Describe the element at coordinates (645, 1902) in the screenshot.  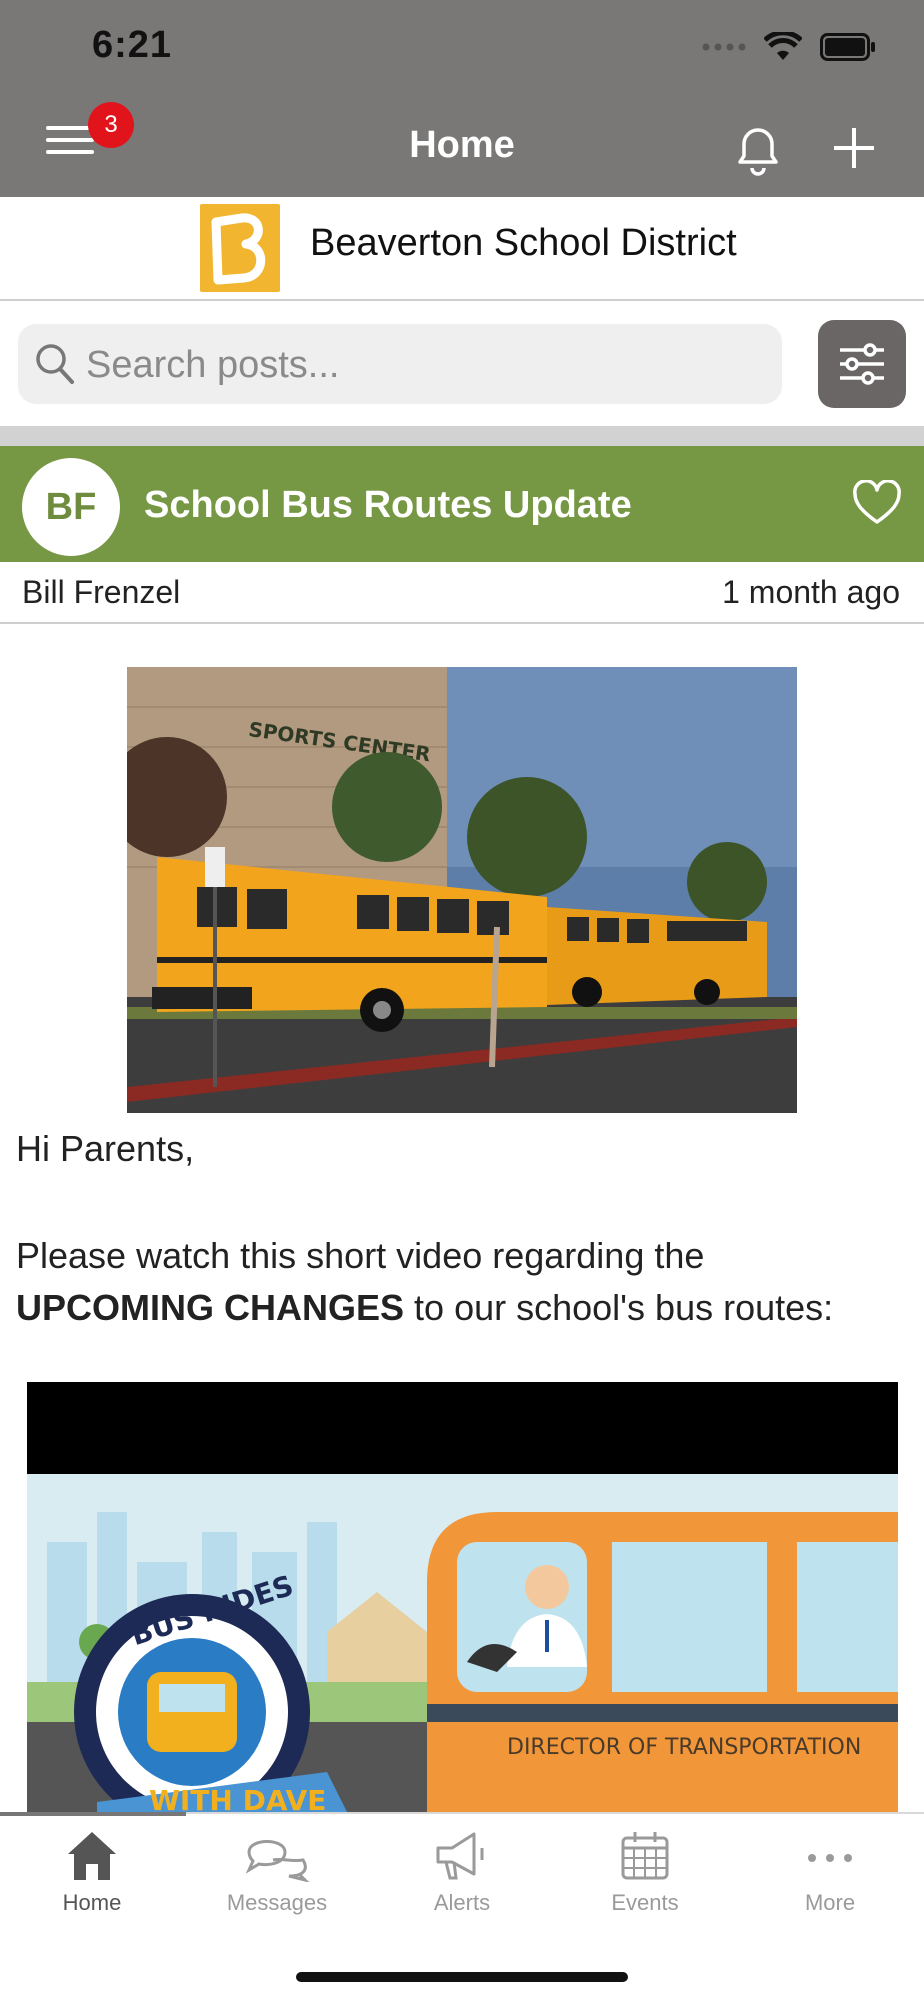
I see `tab-label-events: Events` at that location.